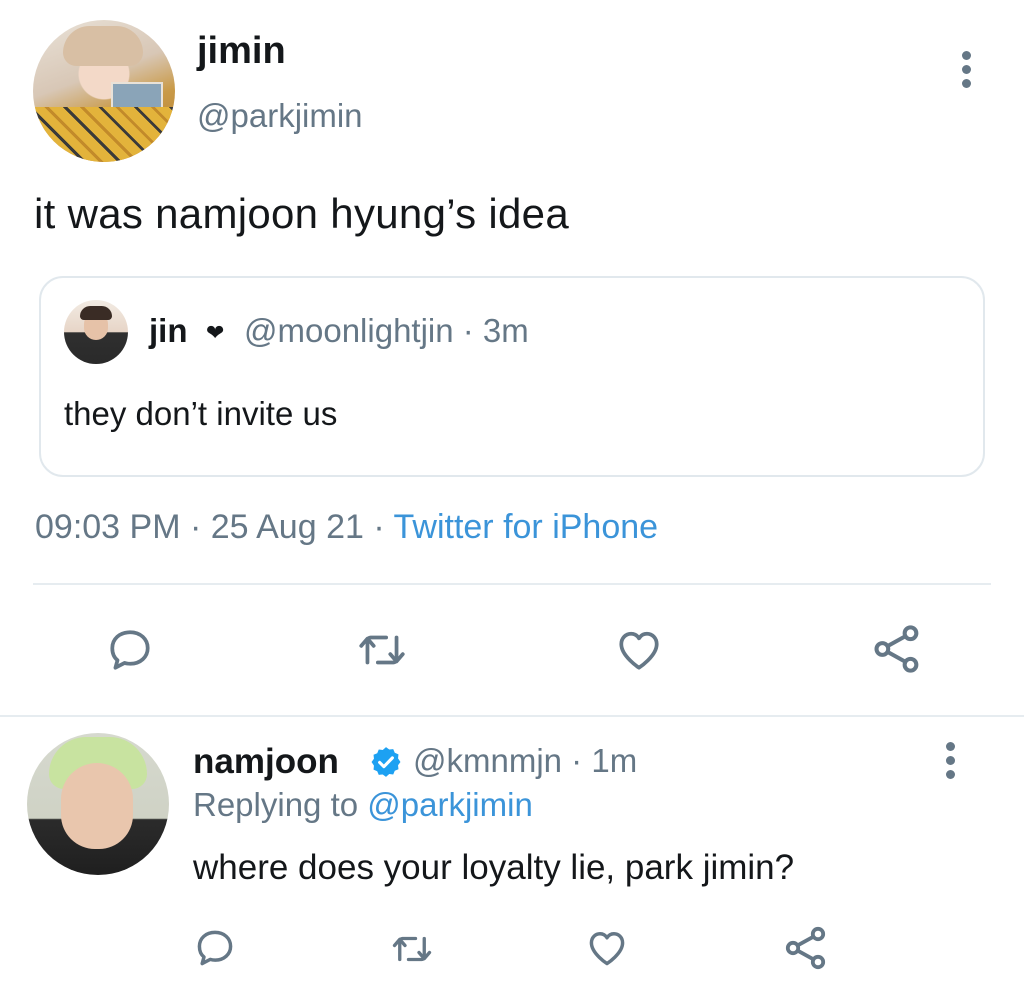 This screenshot has height=990, width=1024. What do you see at coordinates (301, 213) in the screenshot?
I see `tweet-text: it was namjoon hyung’s idea` at bounding box center [301, 213].